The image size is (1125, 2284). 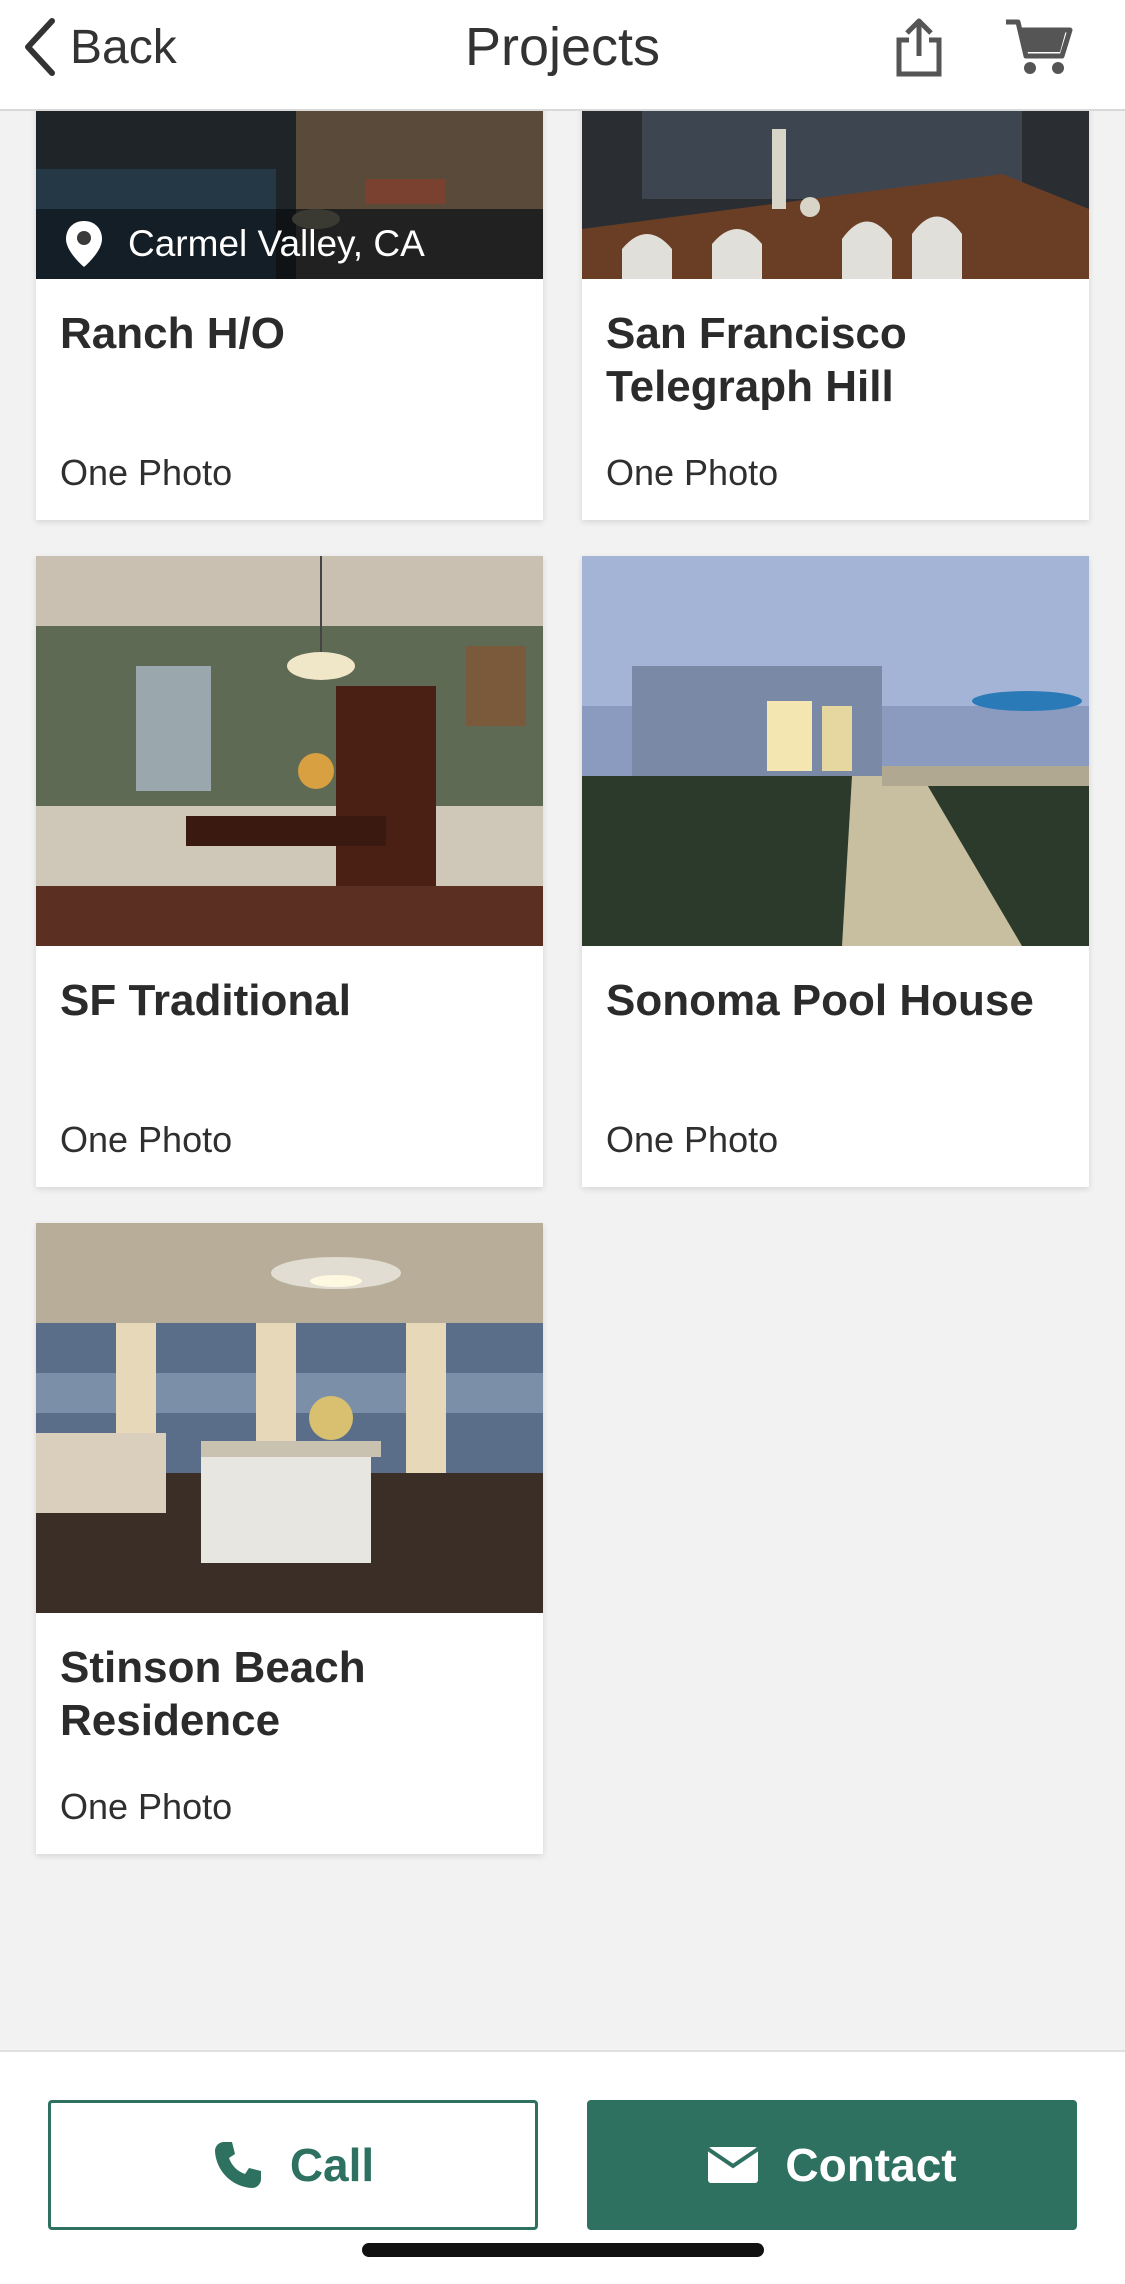 I want to click on project-name: San Francisco Telegraph Hill, so click(x=756, y=360).